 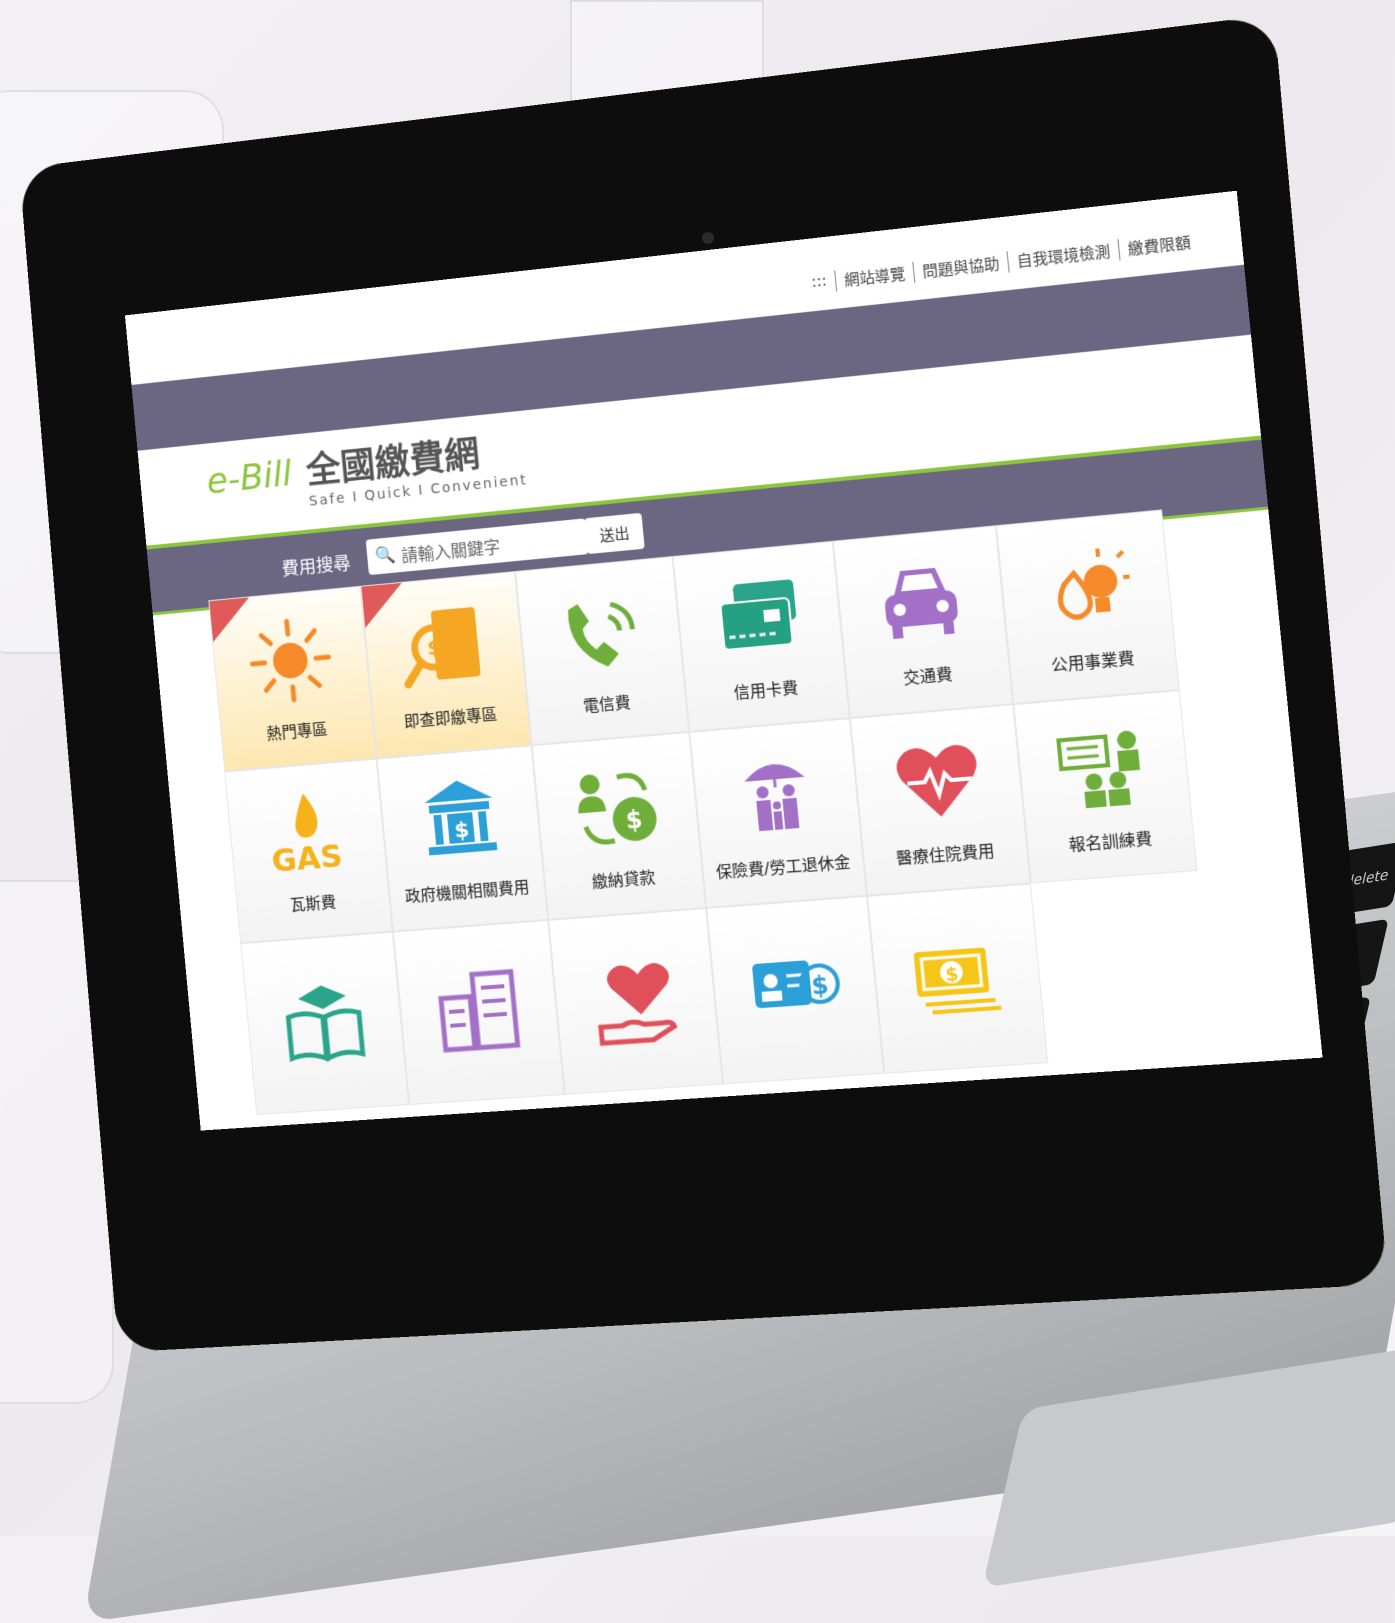 I want to click on svg-text: GAS, so click(x=307, y=859).